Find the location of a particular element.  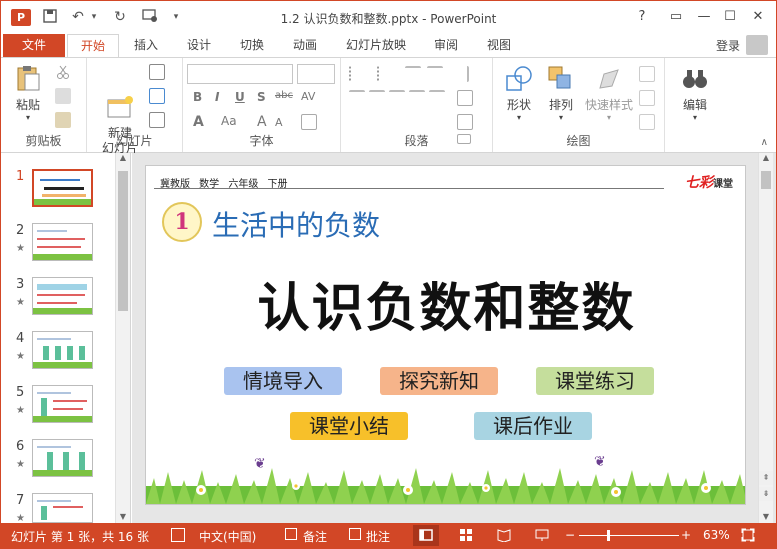

arrange-button: 排列 ▾ is located at coordinates (561, 93).